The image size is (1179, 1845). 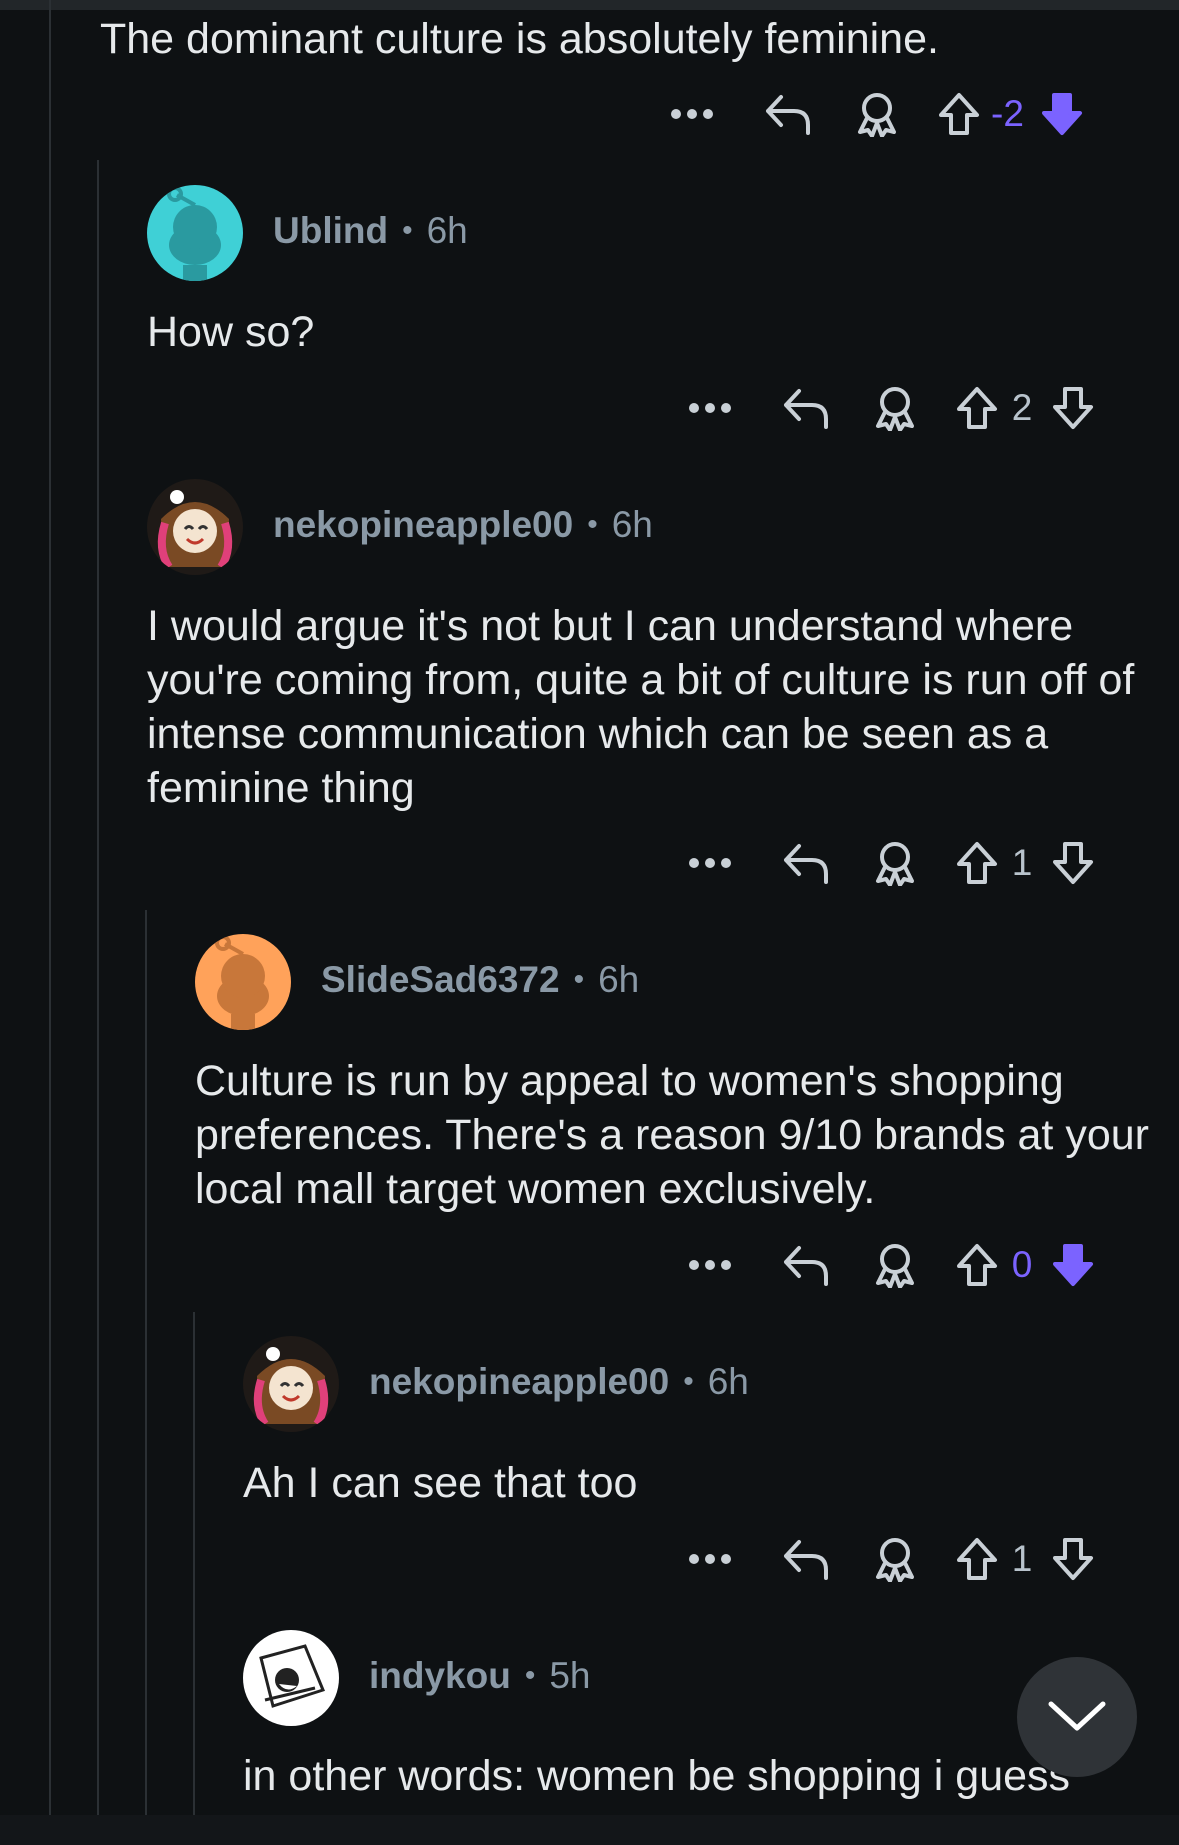 I want to click on comment-meta: Ublind • 6h, so click(x=370, y=231).